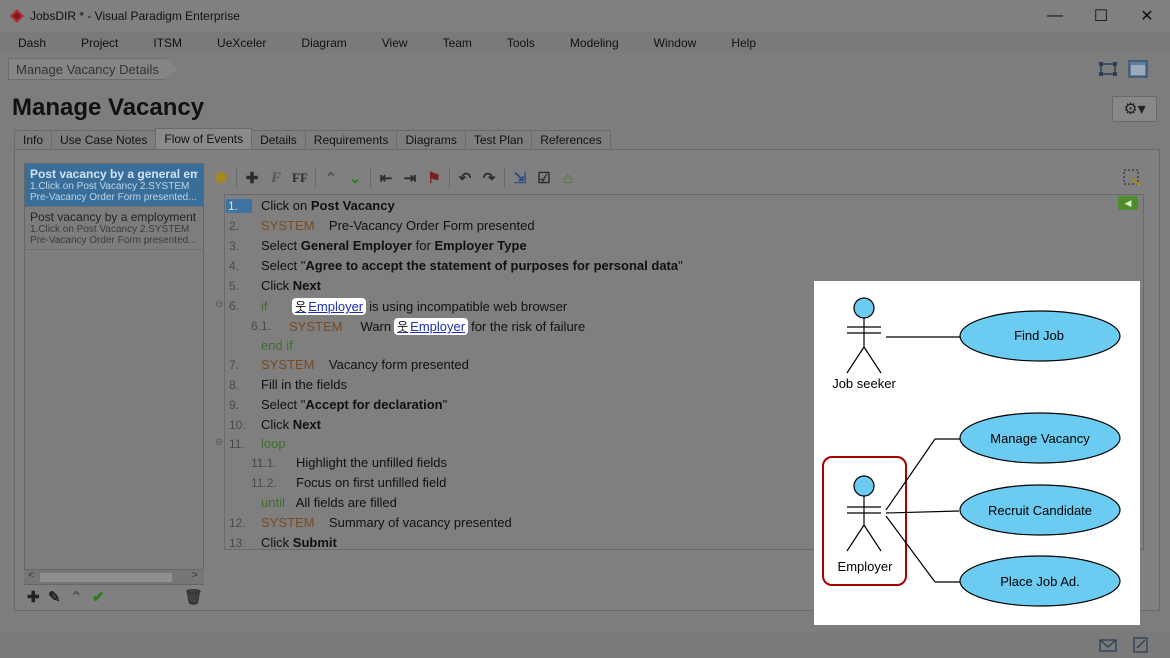 This screenshot has height=658, width=1170. I want to click on move-step-up-icon: ⌃, so click(331, 178).